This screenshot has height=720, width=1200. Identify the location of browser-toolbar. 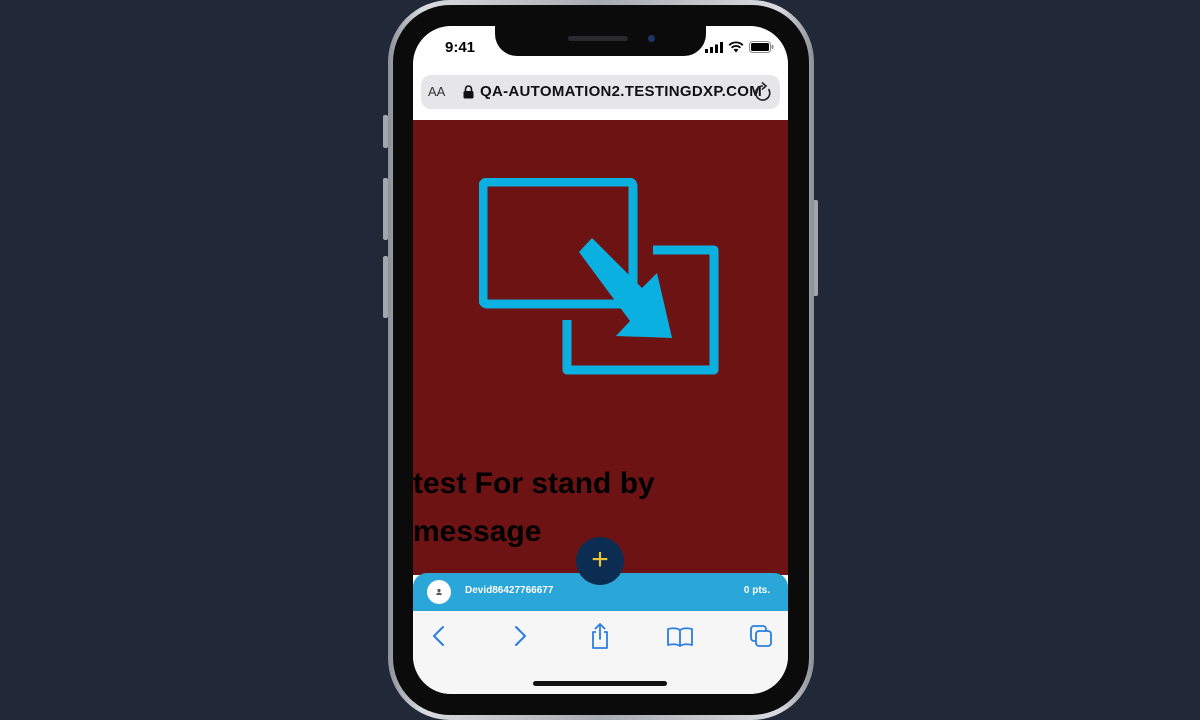
(600, 652).